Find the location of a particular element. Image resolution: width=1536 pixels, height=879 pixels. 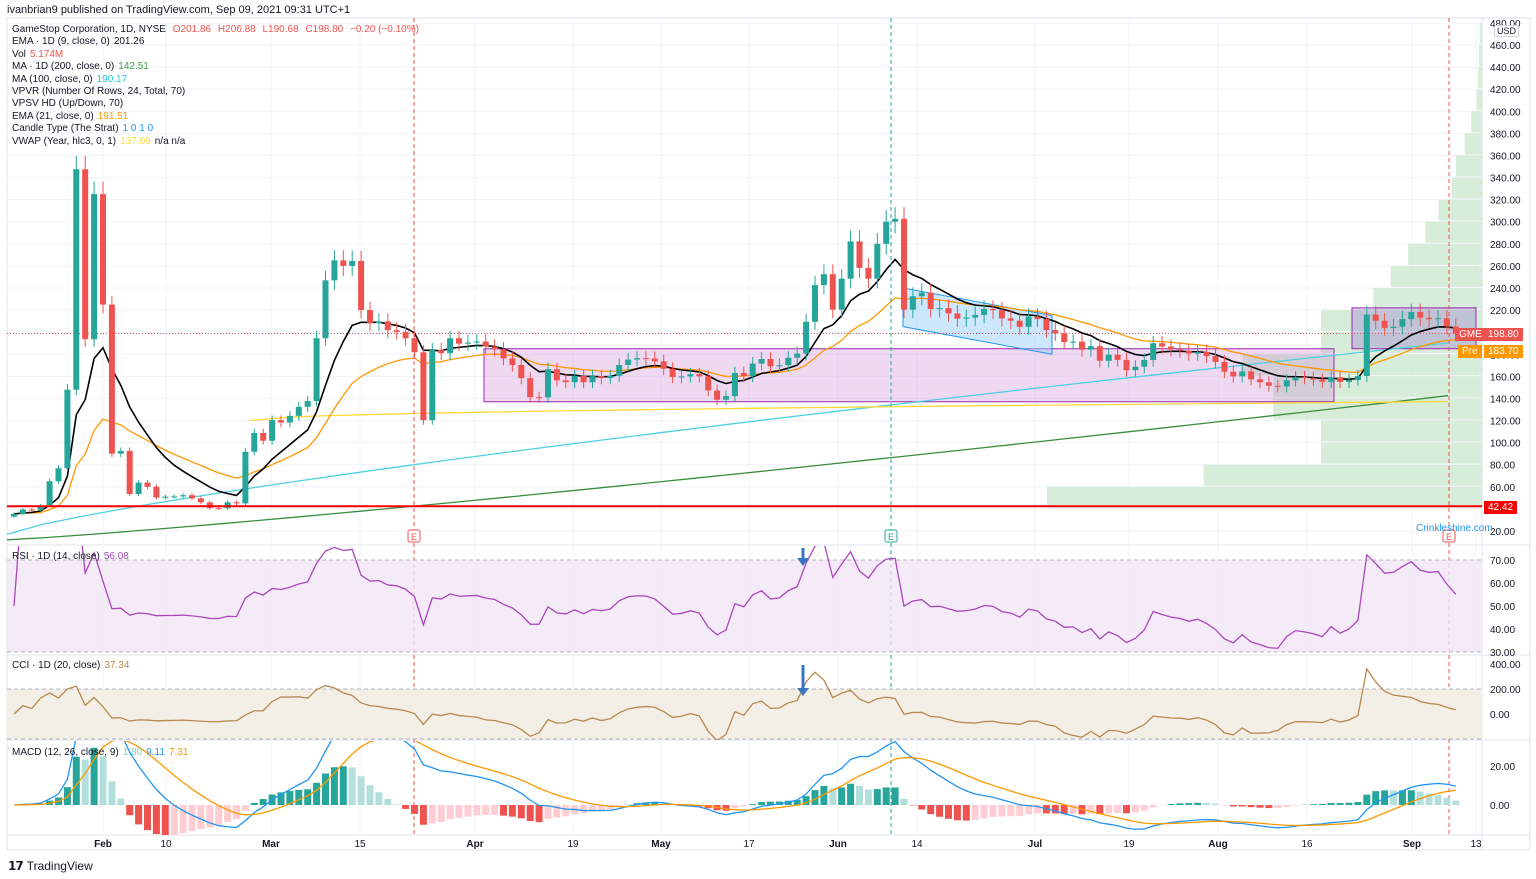

time-tick-label: Aug is located at coordinates (1217, 844).